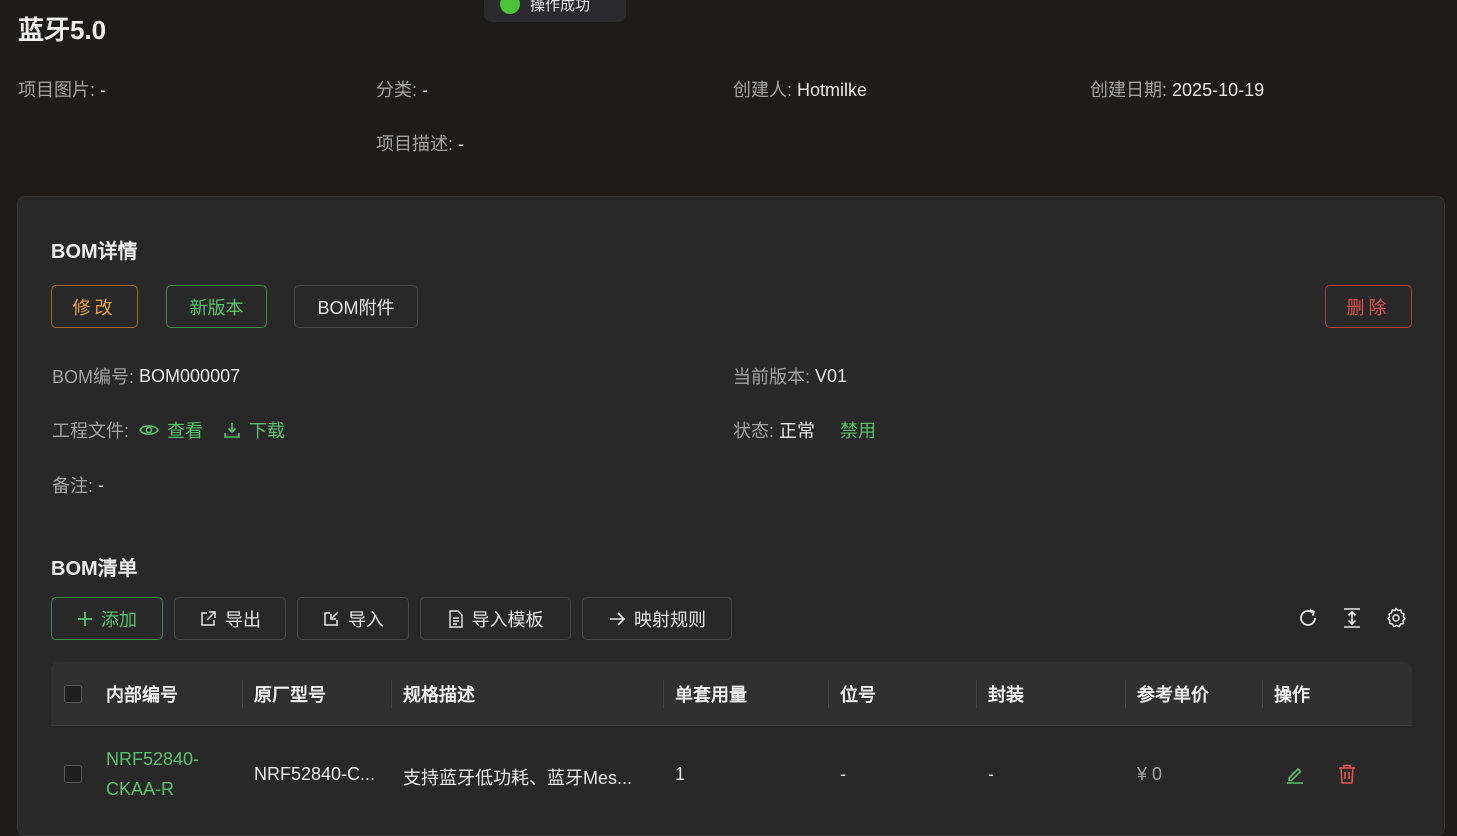  I want to click on import-button-label: 导入, so click(366, 619).